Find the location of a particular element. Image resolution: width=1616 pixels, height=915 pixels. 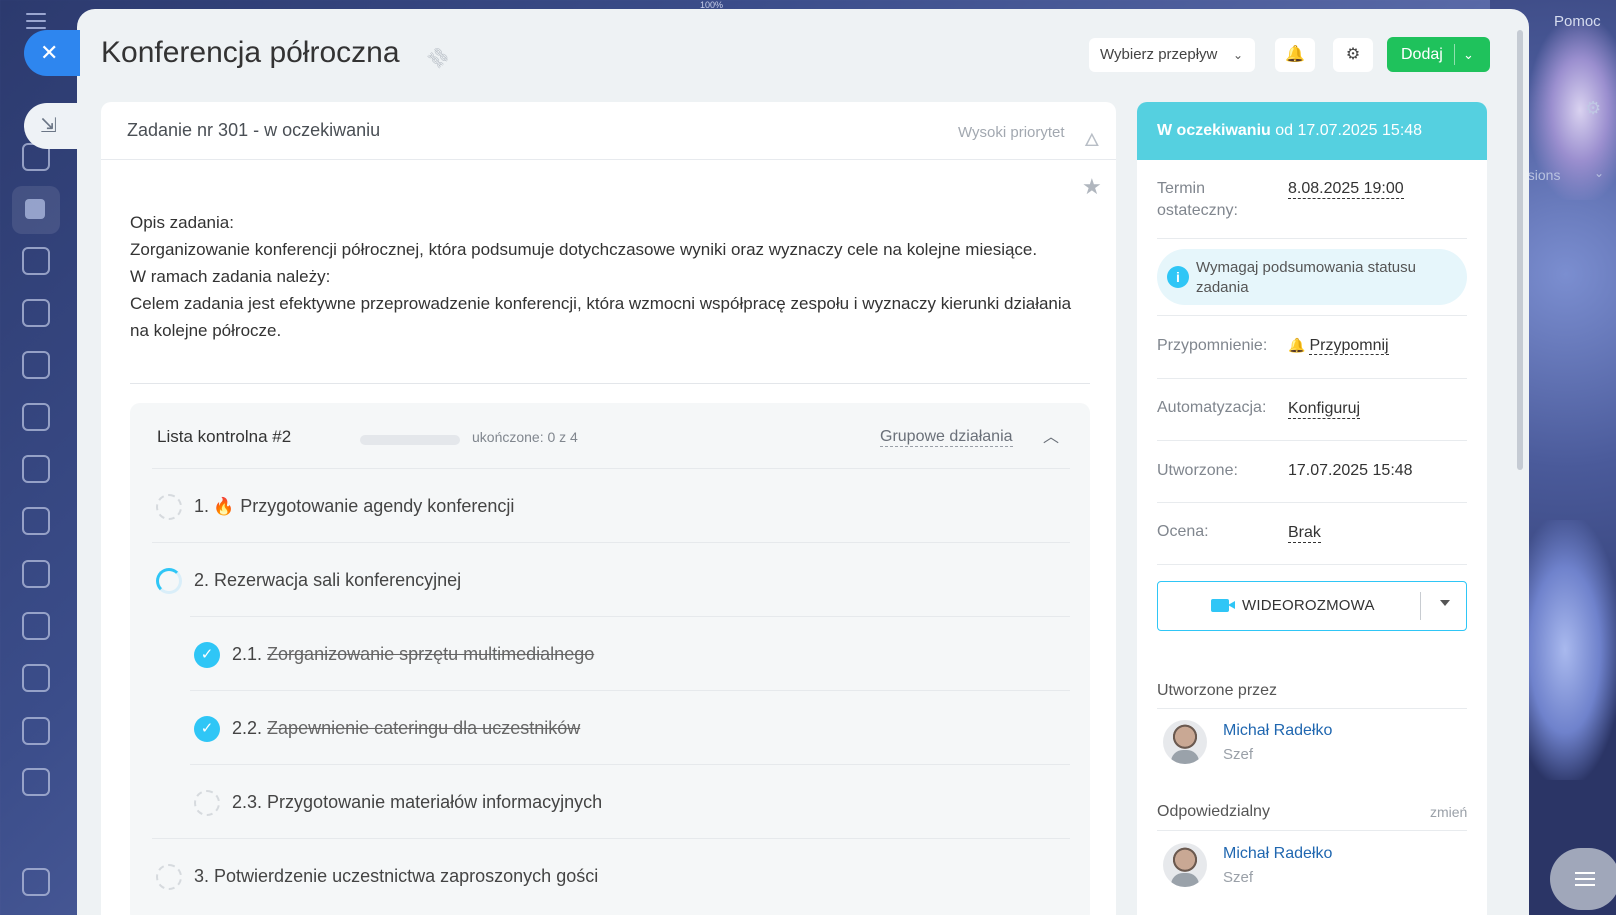

deadline-row: Termin ostateczny: 8.08.2025 19:00 is located at coordinates (1312, 199).